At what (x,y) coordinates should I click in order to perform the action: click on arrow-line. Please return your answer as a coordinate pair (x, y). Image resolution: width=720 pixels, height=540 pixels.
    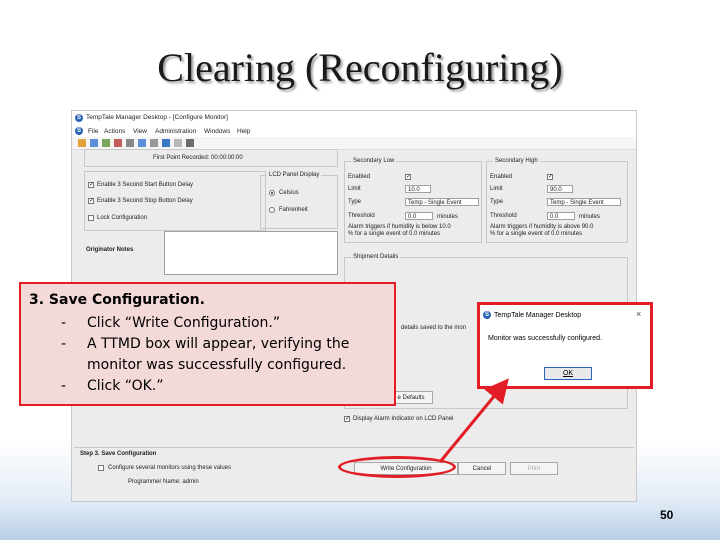
    Looking at the image, I should click on (473, 420).